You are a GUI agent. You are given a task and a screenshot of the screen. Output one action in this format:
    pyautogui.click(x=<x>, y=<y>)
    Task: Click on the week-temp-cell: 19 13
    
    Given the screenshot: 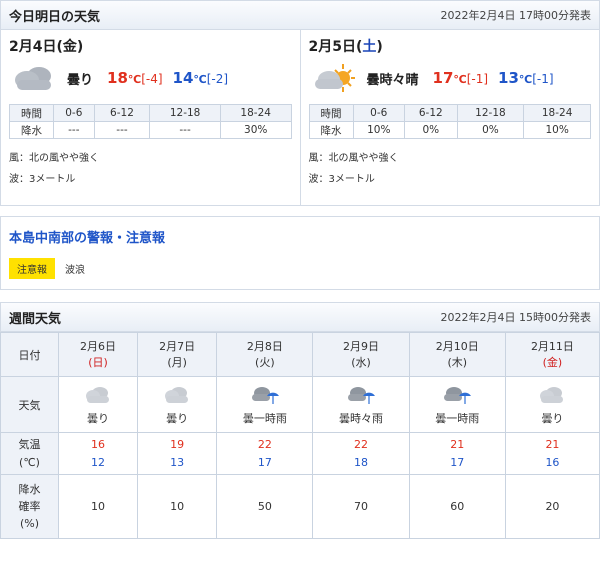 What is the action you would take?
    pyautogui.click(x=177, y=453)
    